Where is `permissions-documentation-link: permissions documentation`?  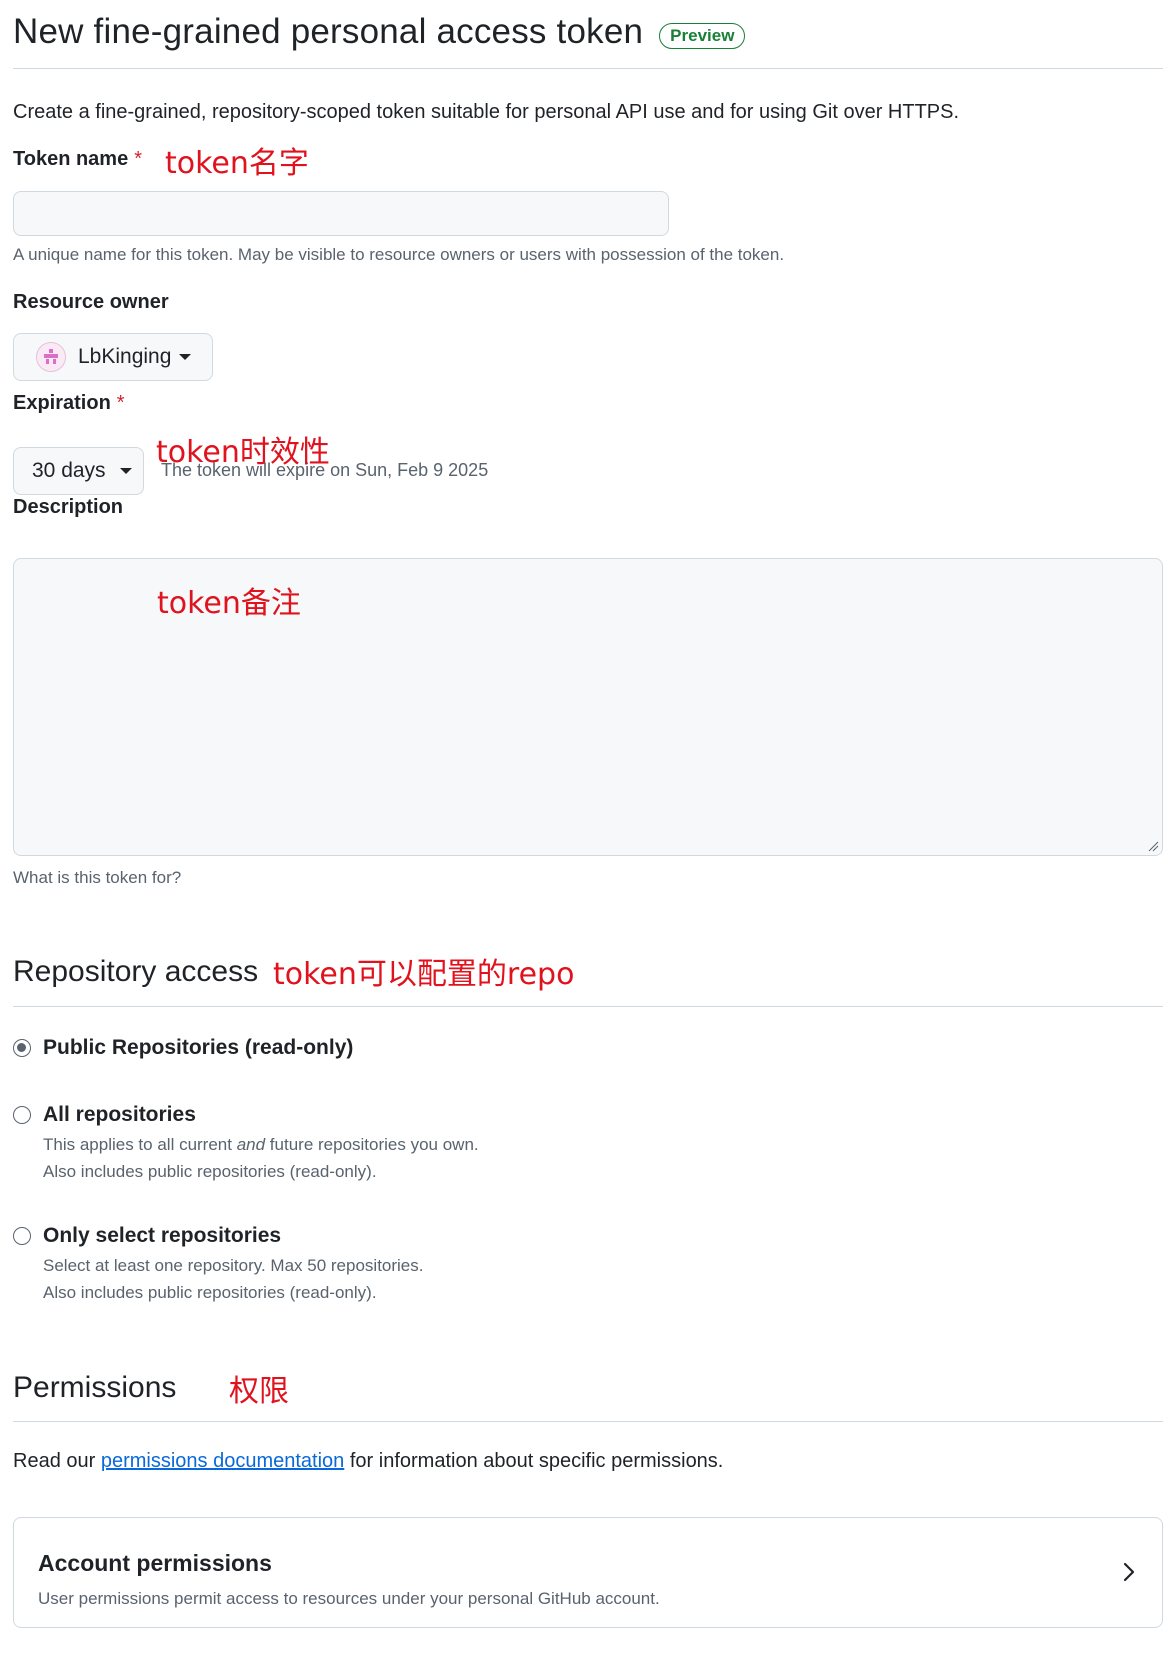
permissions-documentation-link: permissions documentation is located at coordinates (222, 1461).